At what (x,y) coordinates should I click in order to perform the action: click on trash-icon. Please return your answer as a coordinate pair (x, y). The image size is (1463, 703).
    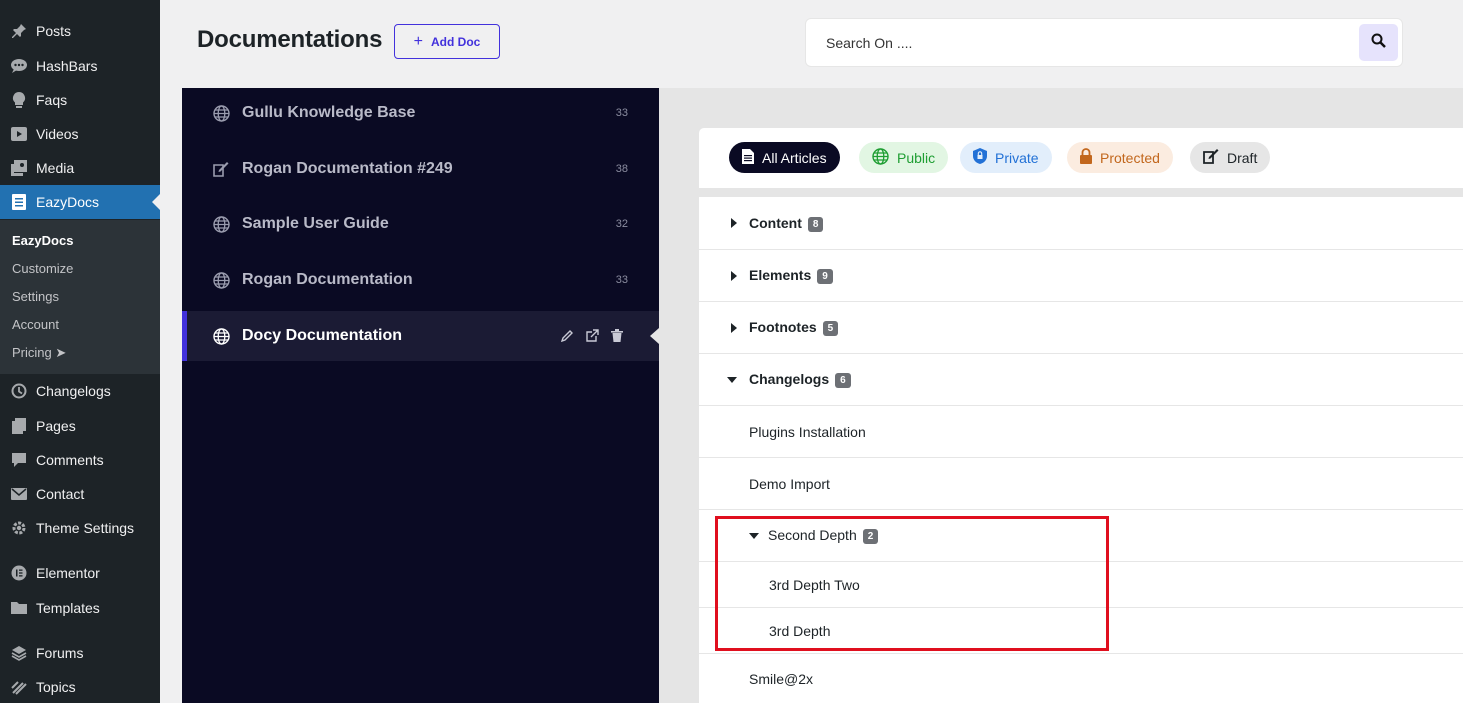
    Looking at the image, I should click on (618, 336).